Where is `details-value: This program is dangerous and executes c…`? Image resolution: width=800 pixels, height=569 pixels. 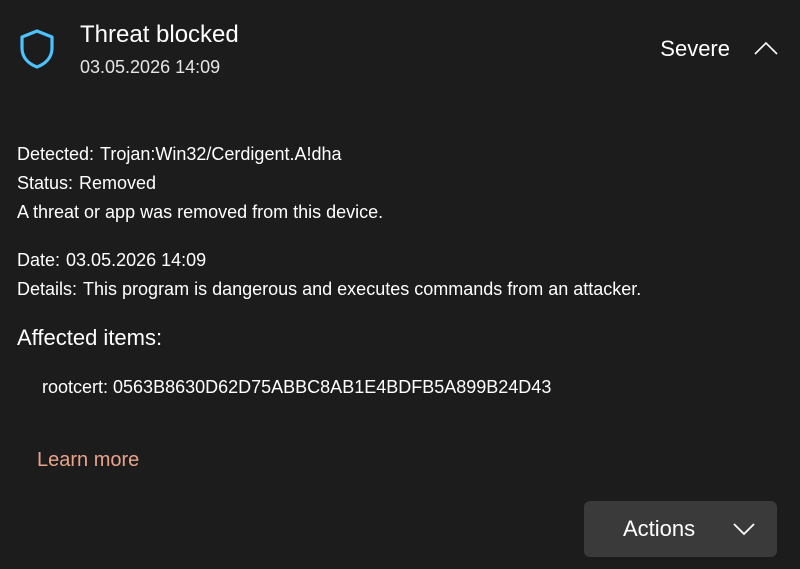
details-value: This program is dangerous and executes c… is located at coordinates (362, 289).